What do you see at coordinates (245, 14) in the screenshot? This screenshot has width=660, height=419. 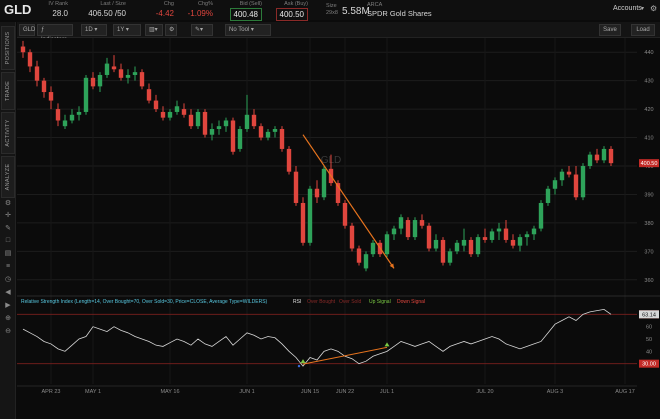 I see `bid-value: 400.48` at bounding box center [245, 14].